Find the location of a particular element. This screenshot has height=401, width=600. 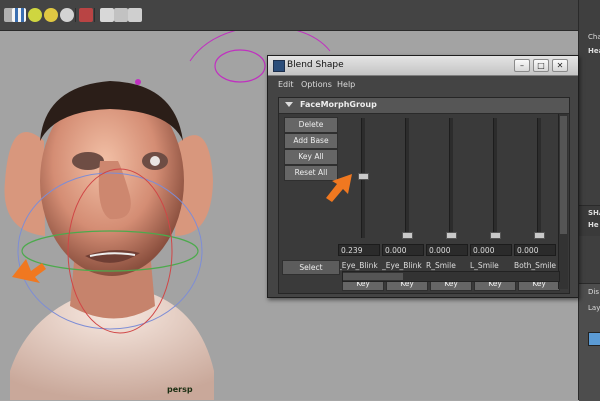

menu-options: Options is located at coordinates (316, 84).